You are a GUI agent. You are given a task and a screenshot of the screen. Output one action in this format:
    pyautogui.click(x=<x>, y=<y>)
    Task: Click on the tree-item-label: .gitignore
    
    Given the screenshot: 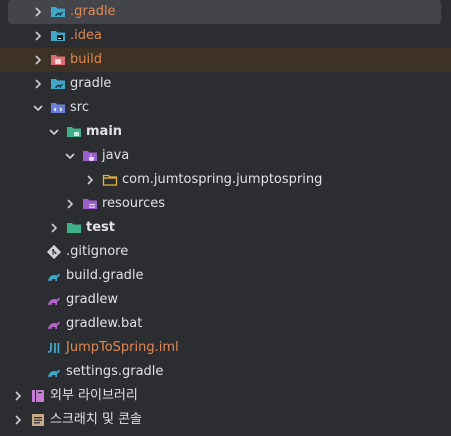 What is the action you would take?
    pyautogui.click(x=97, y=251)
    